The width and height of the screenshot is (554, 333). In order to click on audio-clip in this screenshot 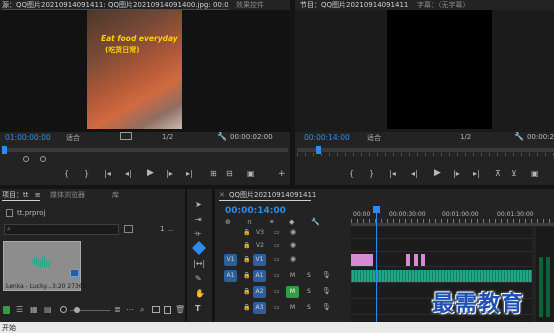, I will do `click(441, 276)`.